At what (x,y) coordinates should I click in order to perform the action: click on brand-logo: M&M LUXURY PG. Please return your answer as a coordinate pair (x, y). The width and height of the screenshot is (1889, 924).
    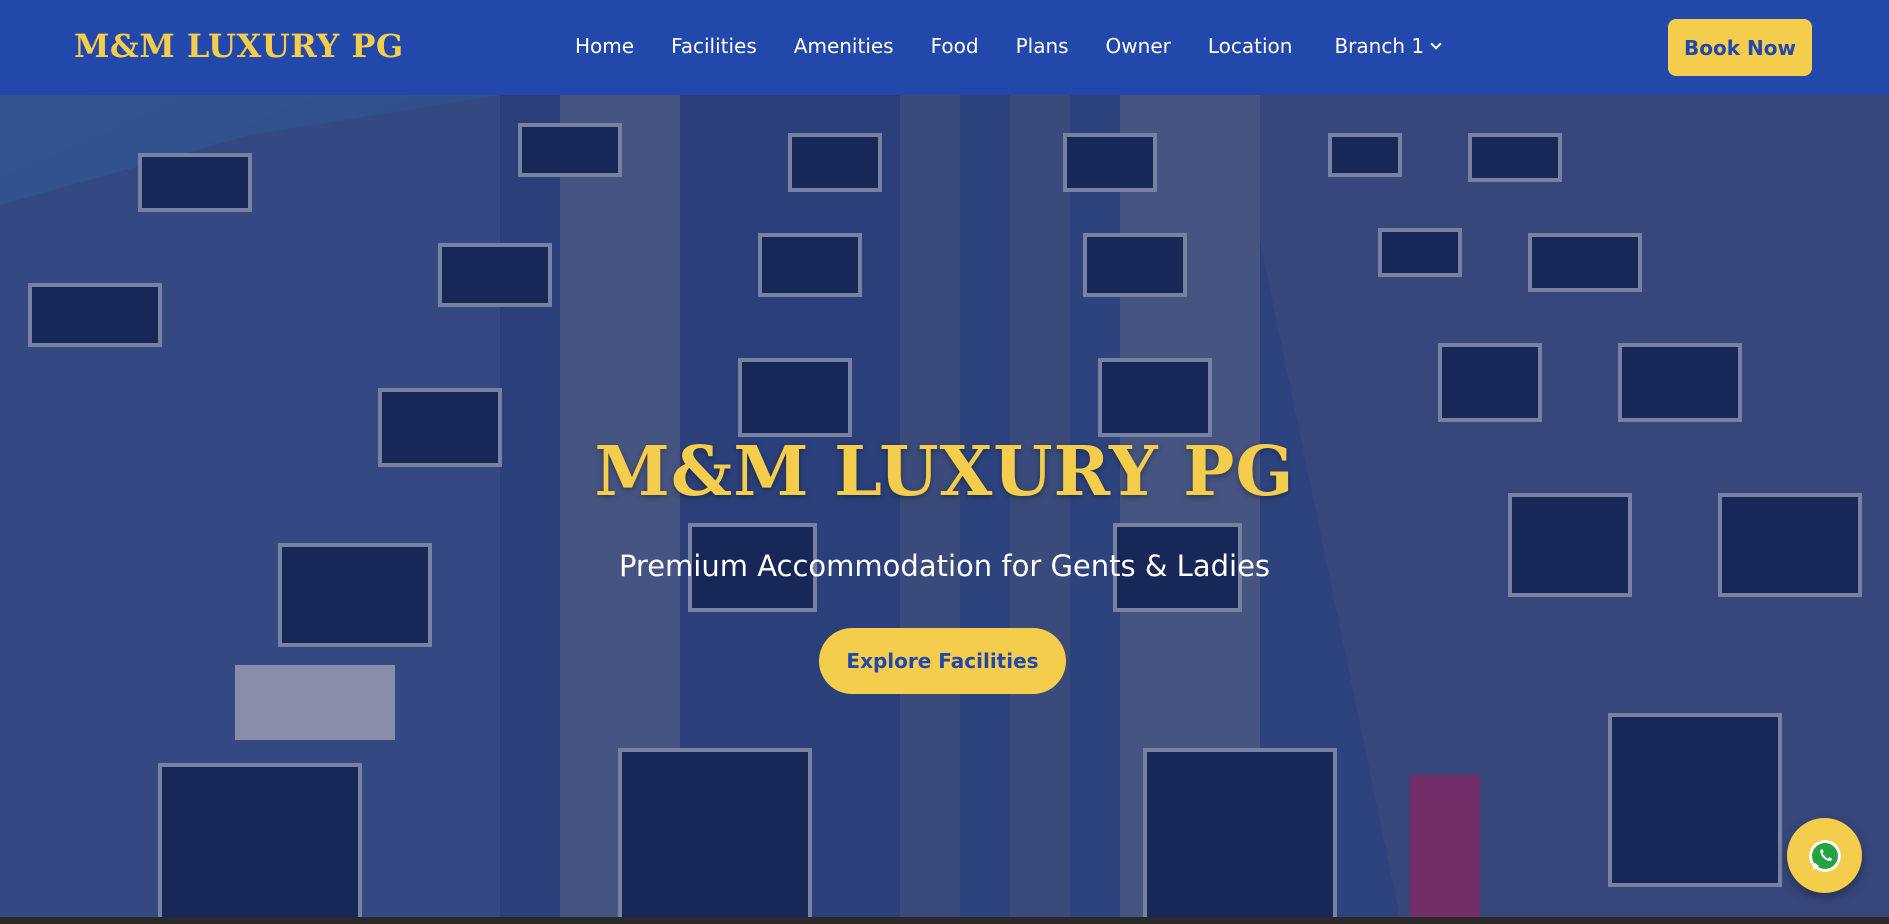
    Looking at the image, I should click on (239, 46).